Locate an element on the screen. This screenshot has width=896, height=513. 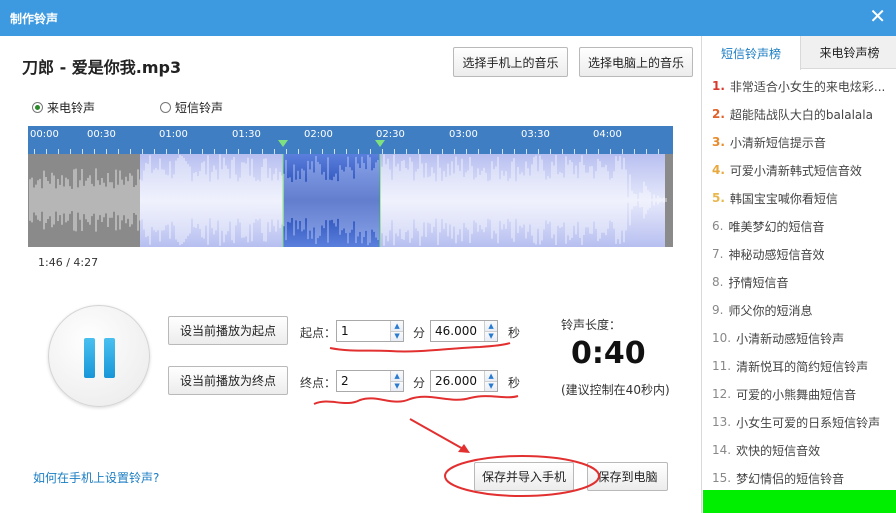
list-item-title: 可爱的小熊舞曲短信音 is located at coordinates (796, 394).